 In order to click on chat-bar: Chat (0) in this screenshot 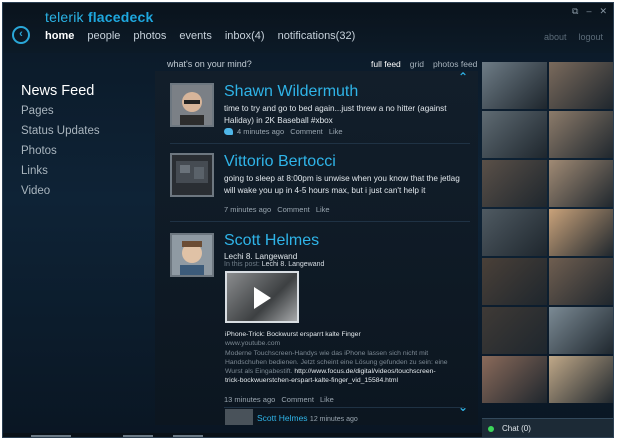, I will do `click(547, 427)`.